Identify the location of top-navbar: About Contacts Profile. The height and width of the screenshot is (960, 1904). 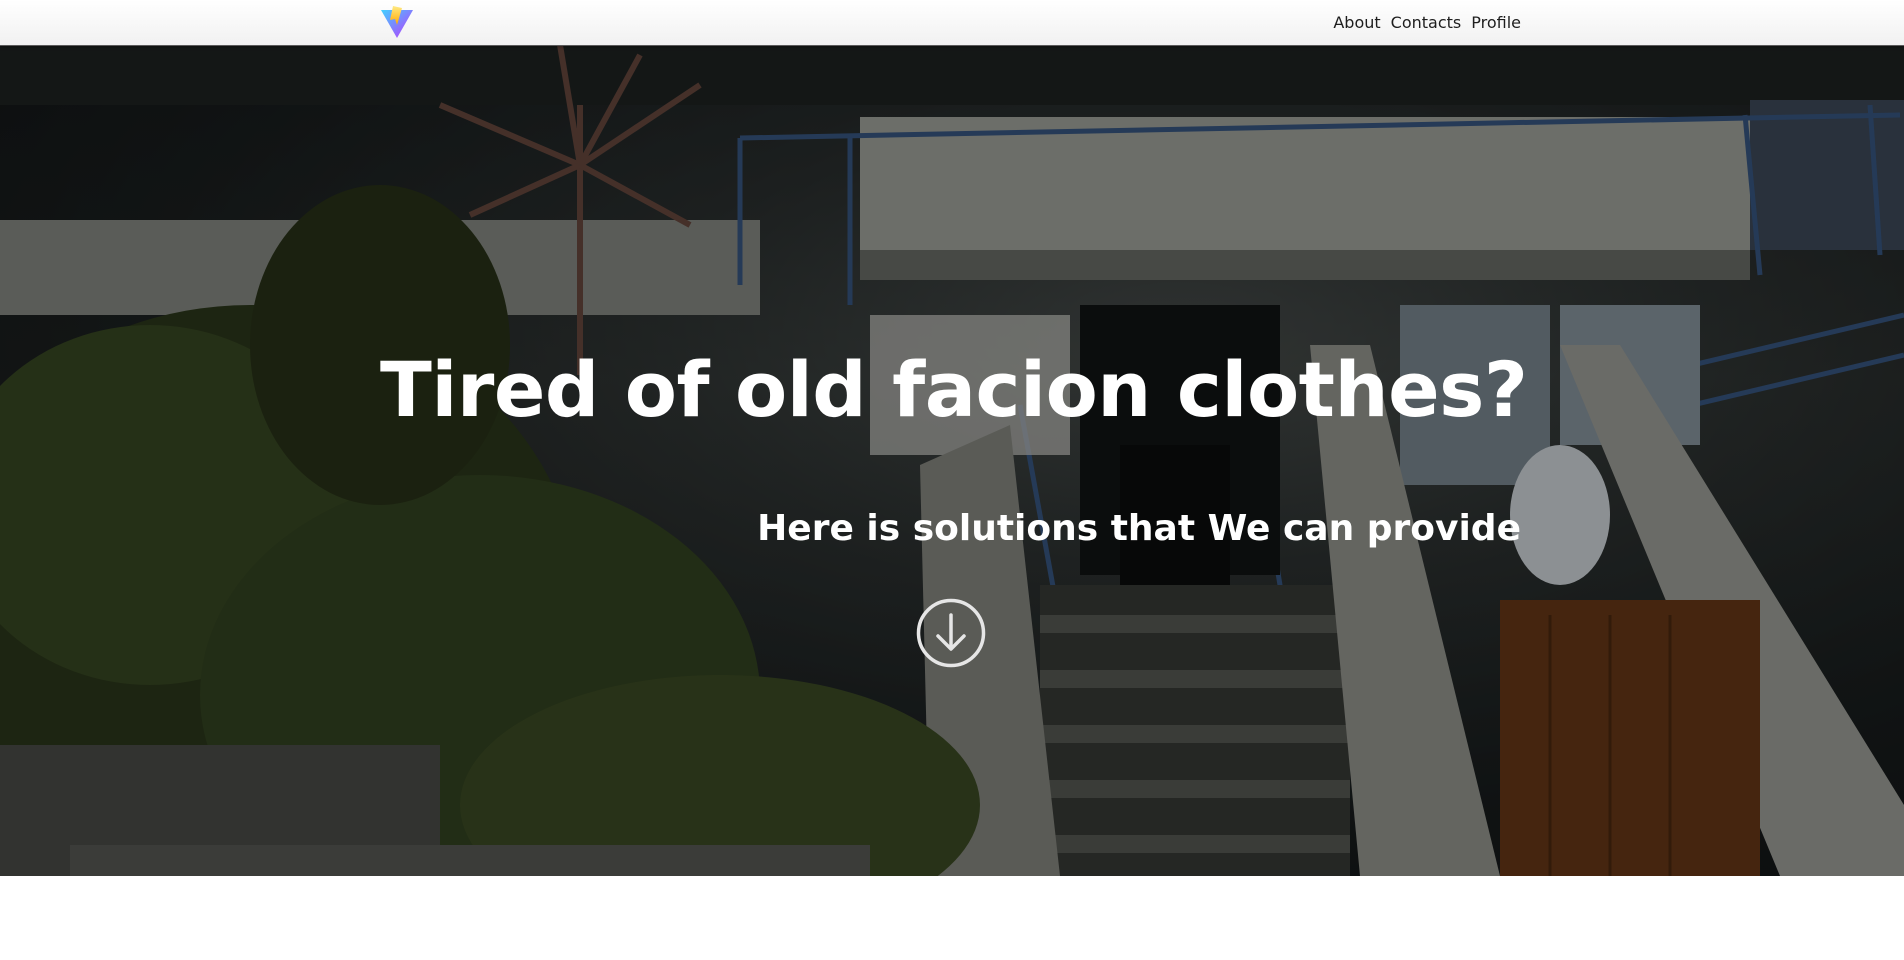
(952, 23).